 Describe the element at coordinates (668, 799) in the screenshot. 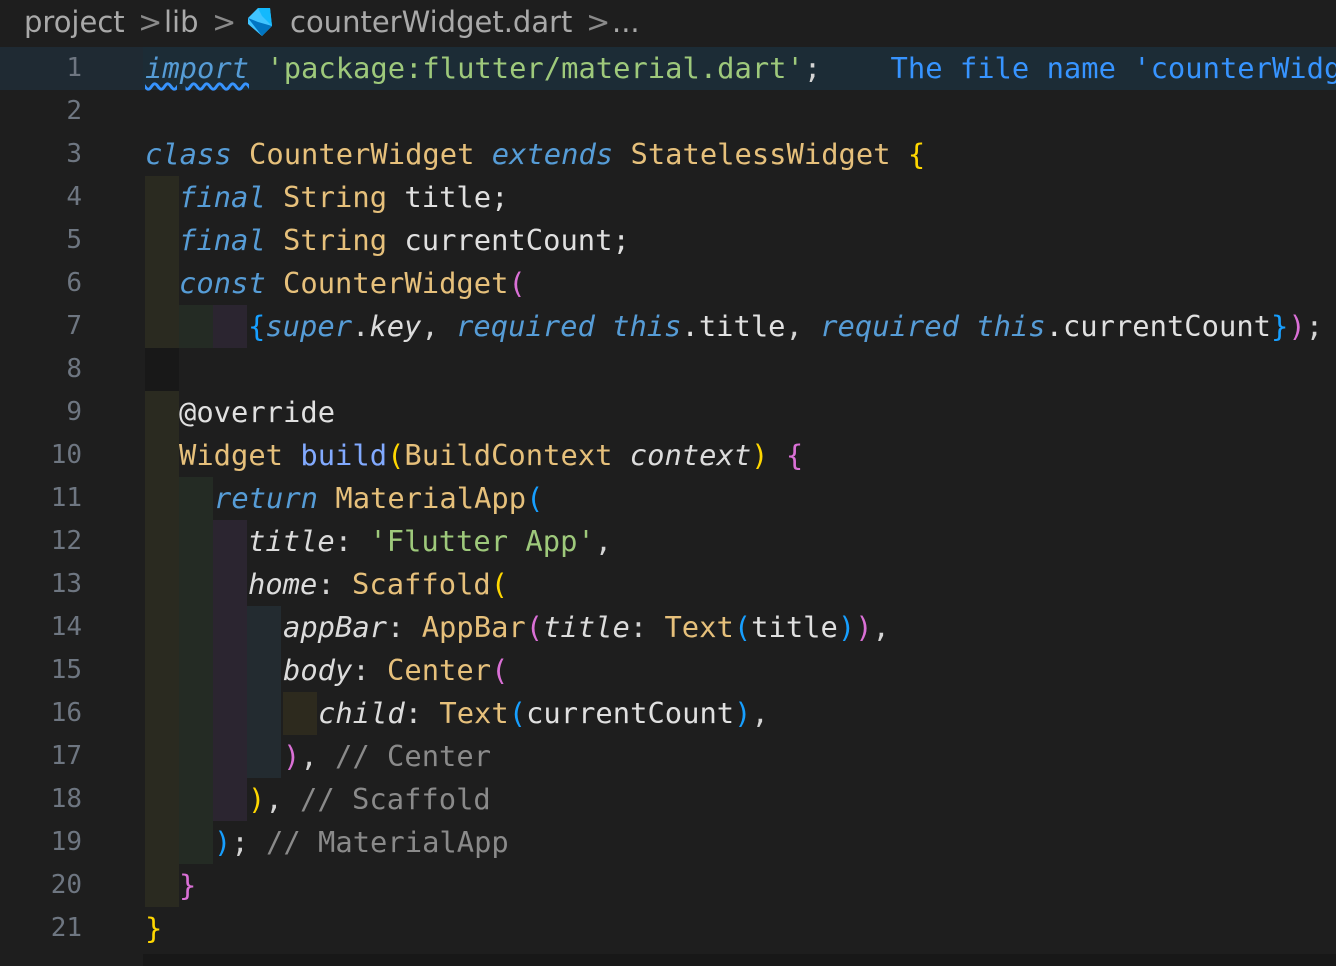

I see `code-line: 18 ), // Scaffold` at that location.